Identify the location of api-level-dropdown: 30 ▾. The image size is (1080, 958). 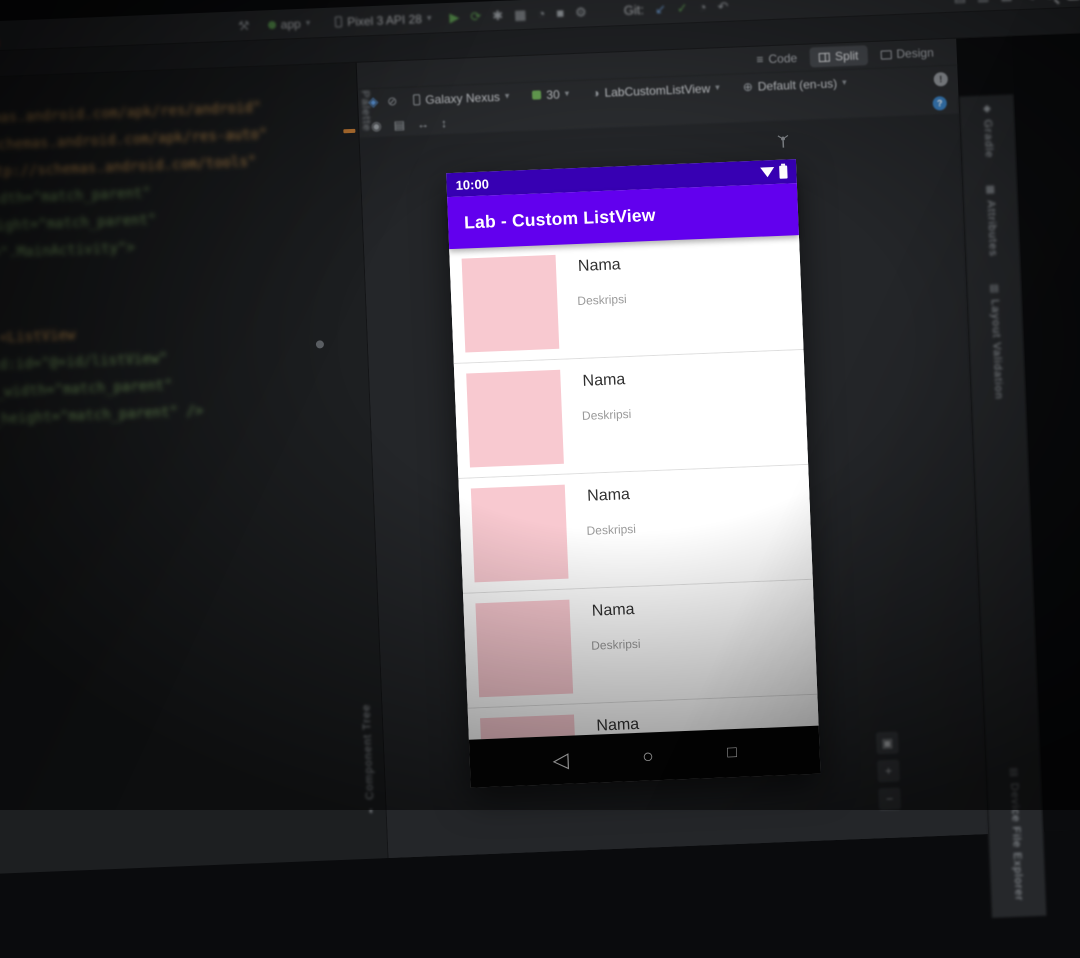
(551, 94).